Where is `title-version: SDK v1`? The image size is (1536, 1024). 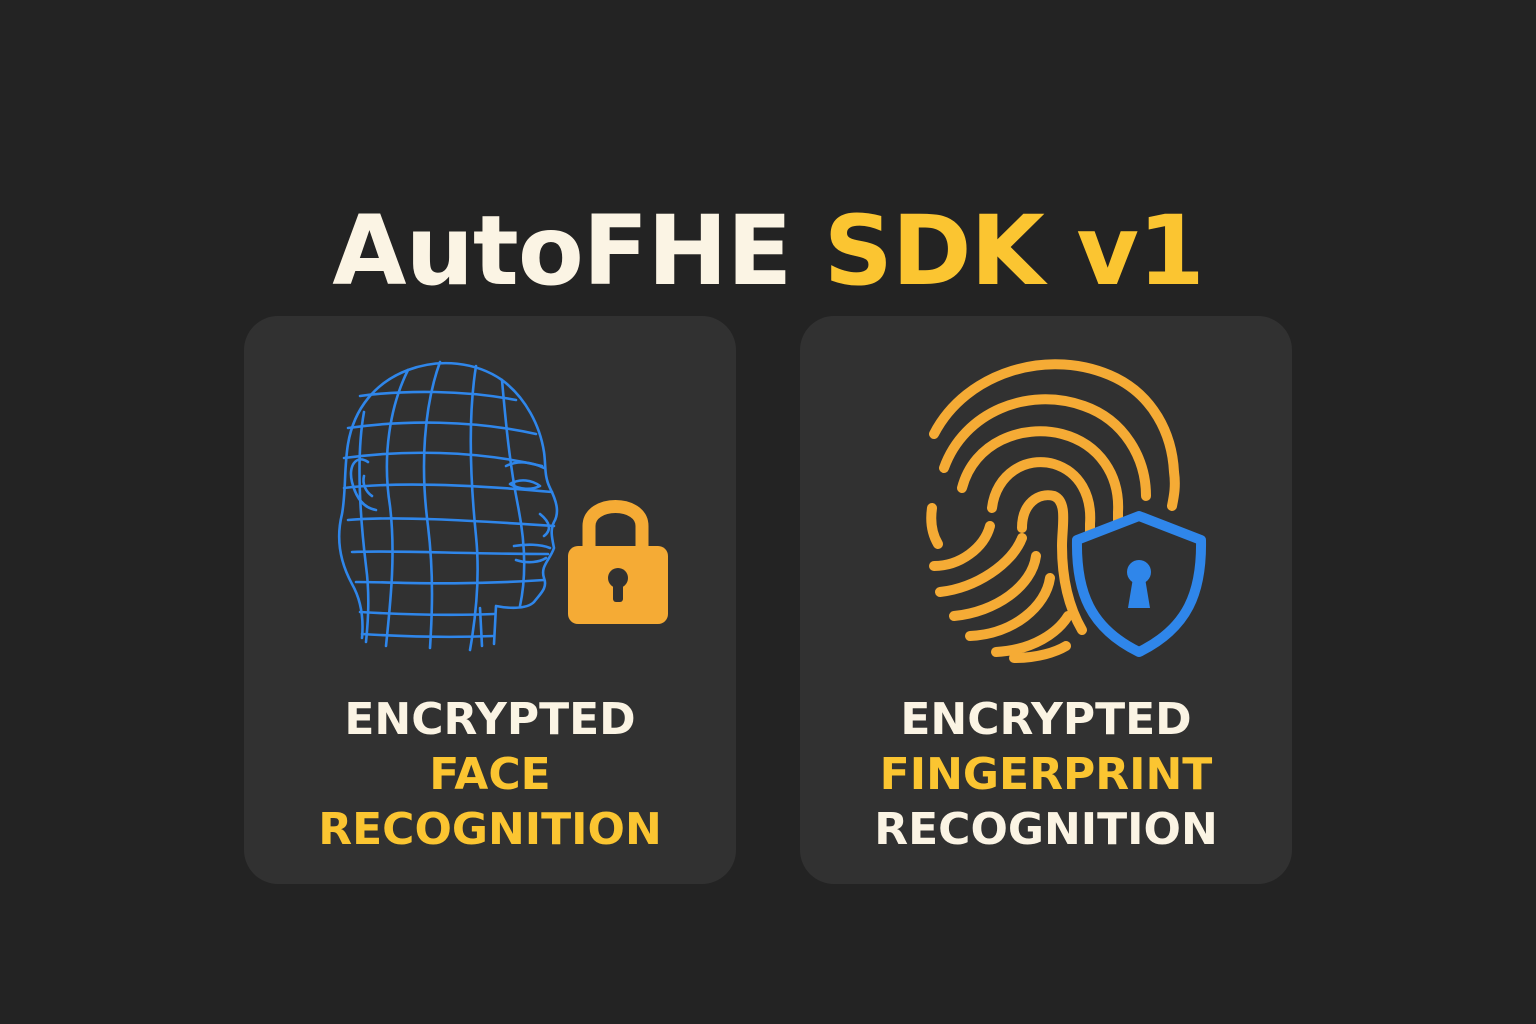 title-version: SDK v1 is located at coordinates (1014, 251).